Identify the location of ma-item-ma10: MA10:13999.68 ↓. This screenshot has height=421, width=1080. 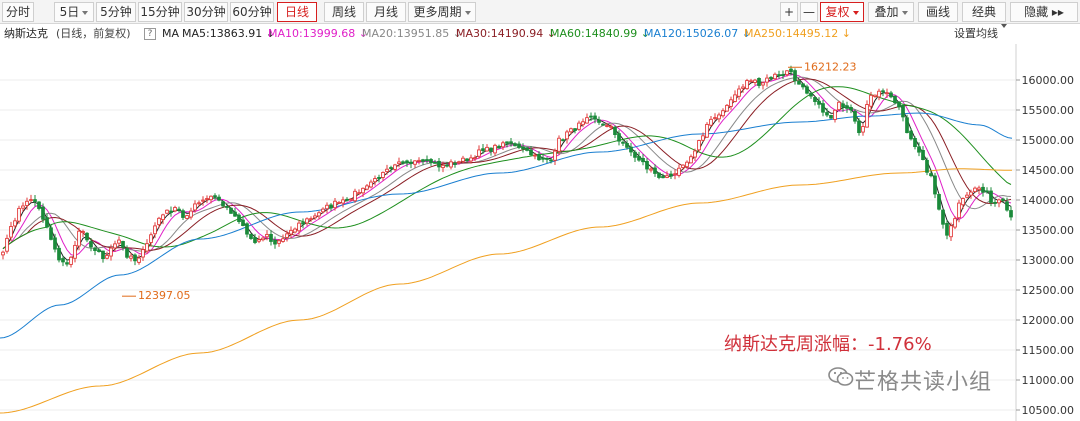
(318, 33).